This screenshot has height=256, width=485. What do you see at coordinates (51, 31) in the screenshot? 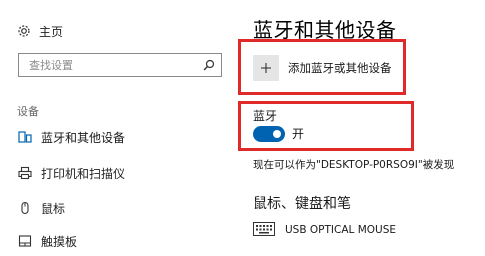
I see `nav-home-label: 主页` at bounding box center [51, 31].